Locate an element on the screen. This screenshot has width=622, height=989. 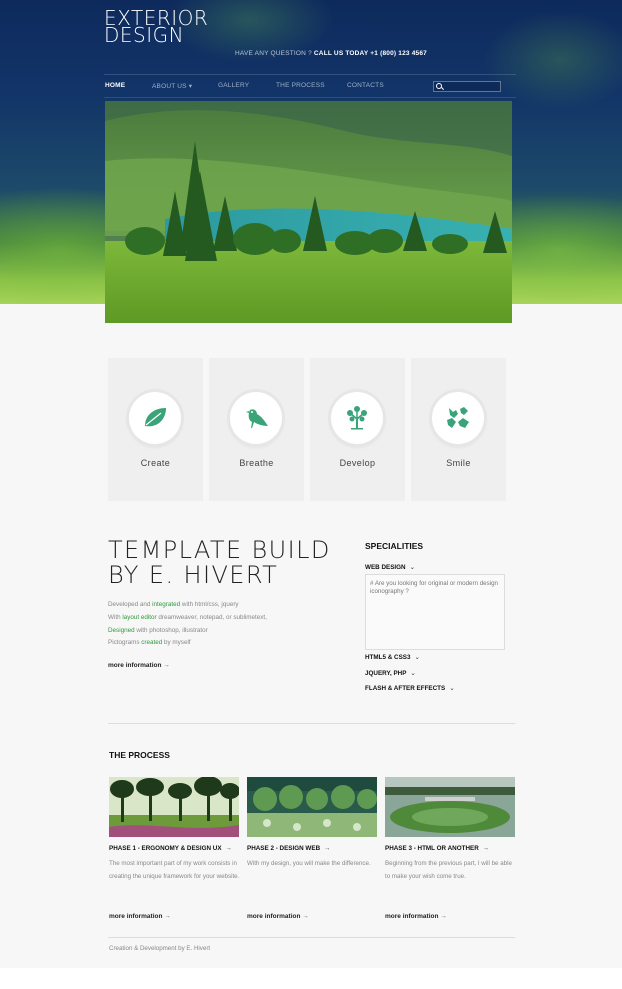
nav-item-home: HOME is located at coordinates (115, 85).